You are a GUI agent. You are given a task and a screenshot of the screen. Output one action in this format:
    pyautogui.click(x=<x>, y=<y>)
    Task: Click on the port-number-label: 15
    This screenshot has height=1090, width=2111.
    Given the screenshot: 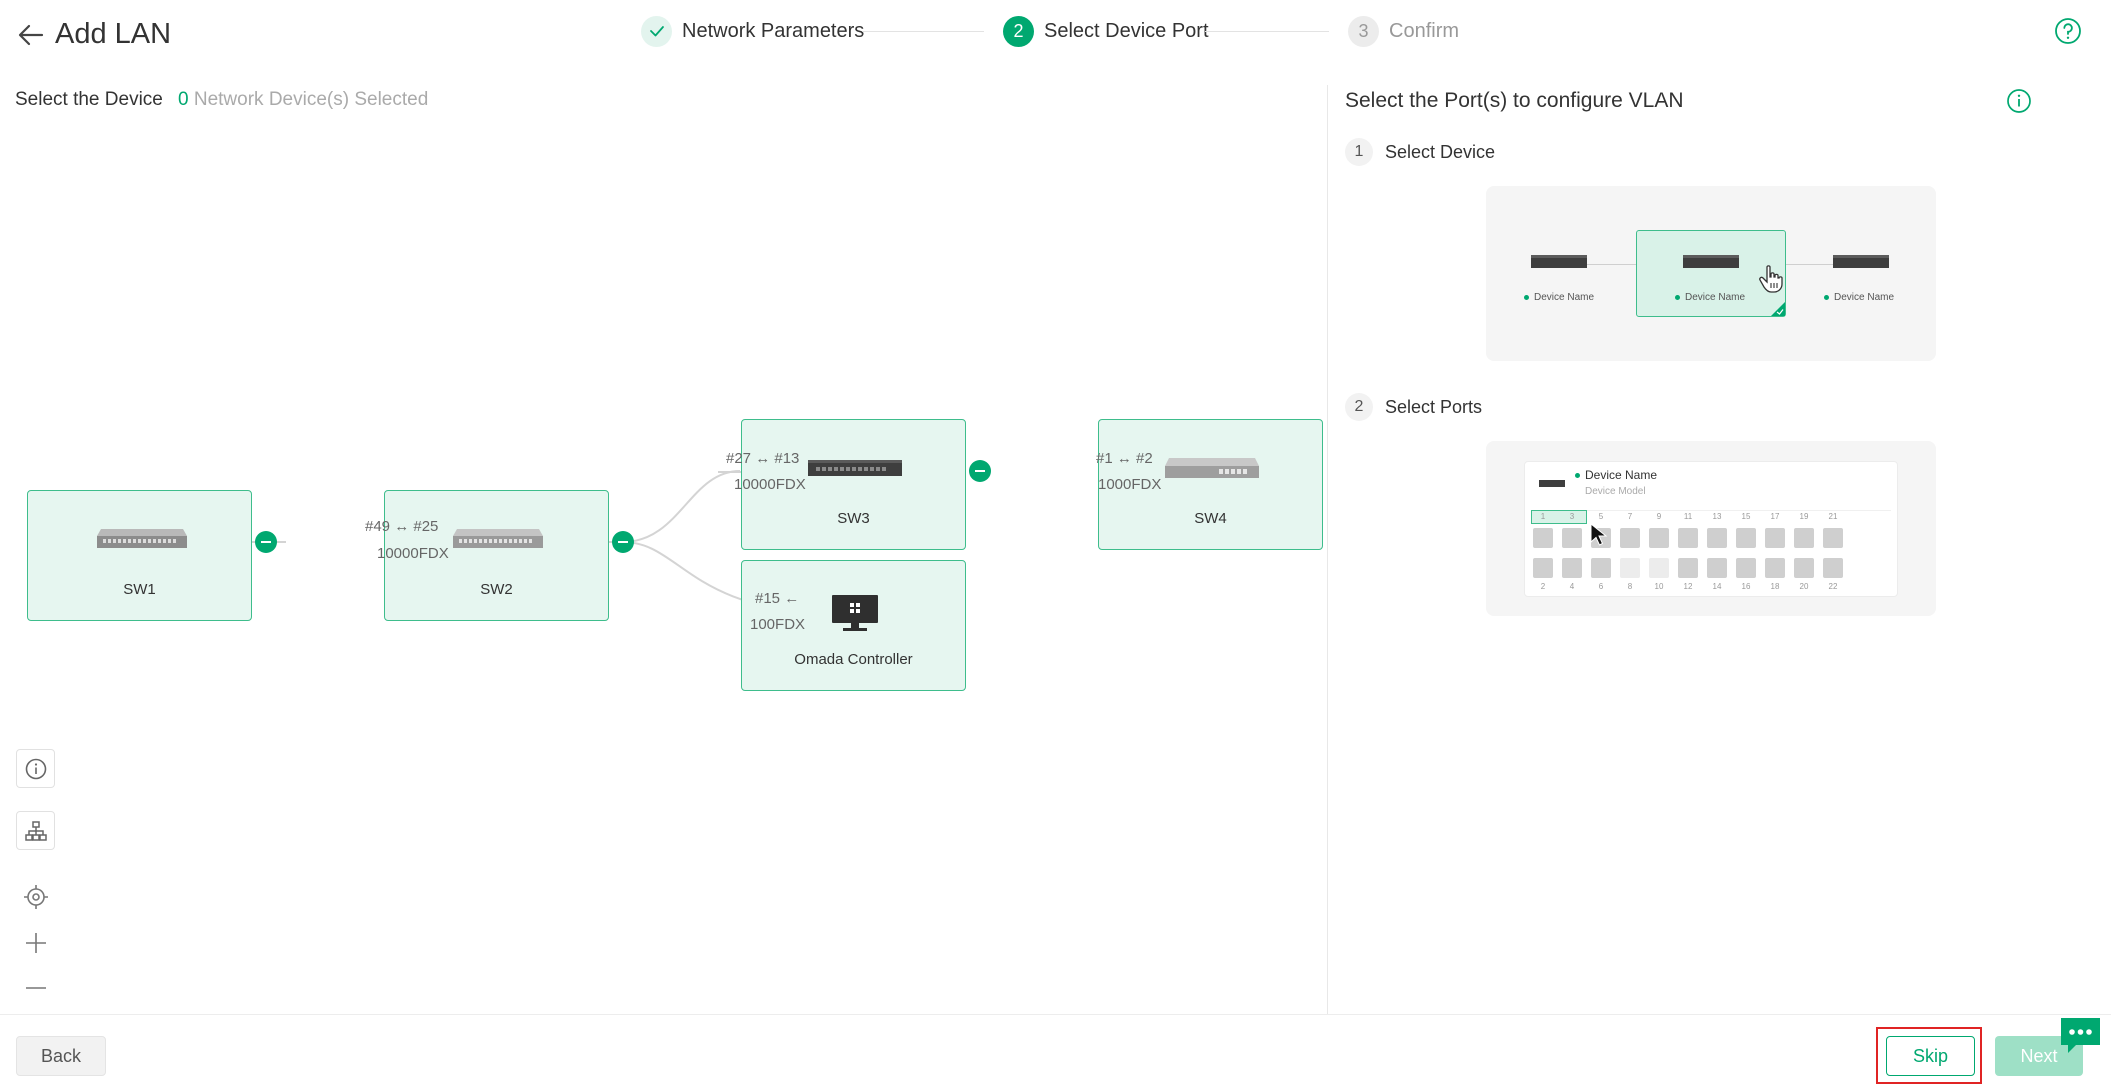 What is the action you would take?
    pyautogui.click(x=1746, y=516)
    